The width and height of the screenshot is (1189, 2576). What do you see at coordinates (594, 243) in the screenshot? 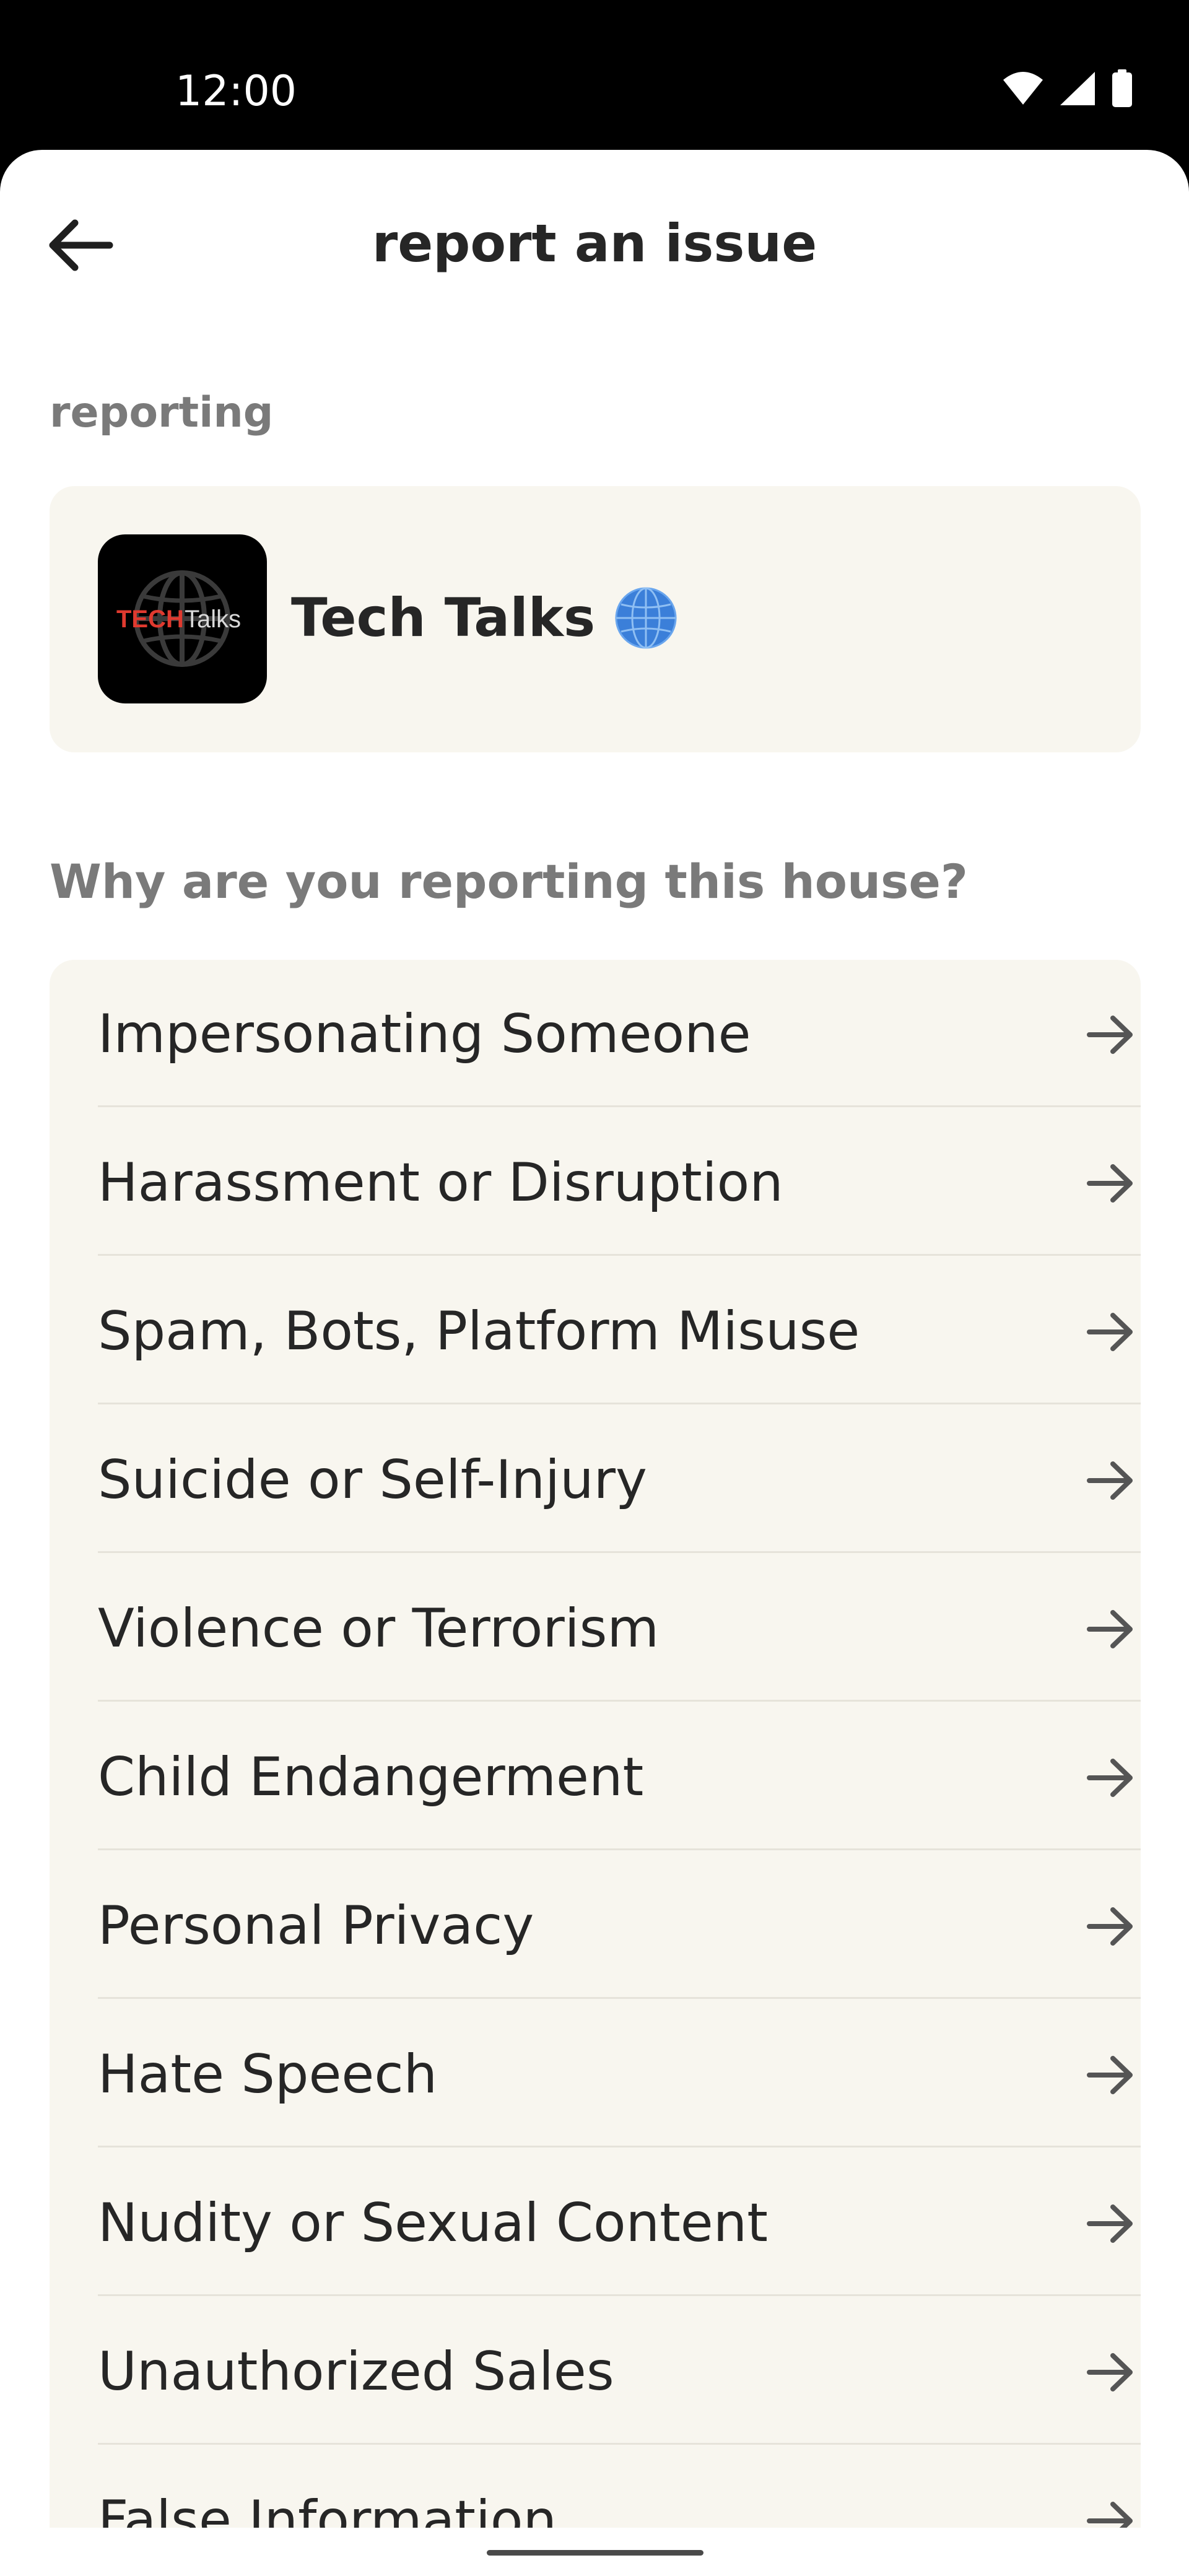
I see `page-title: report an issue` at bounding box center [594, 243].